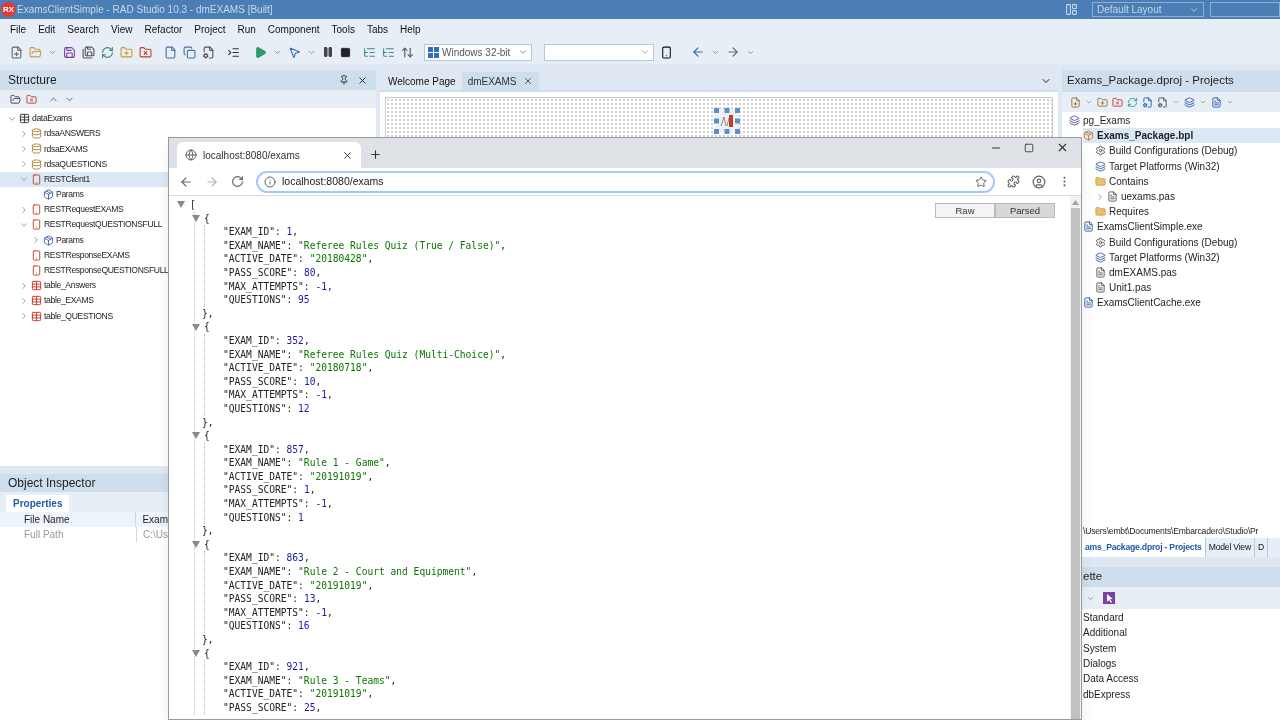 The height and width of the screenshot is (720, 1280). I want to click on profile-icon, so click(1039, 181).